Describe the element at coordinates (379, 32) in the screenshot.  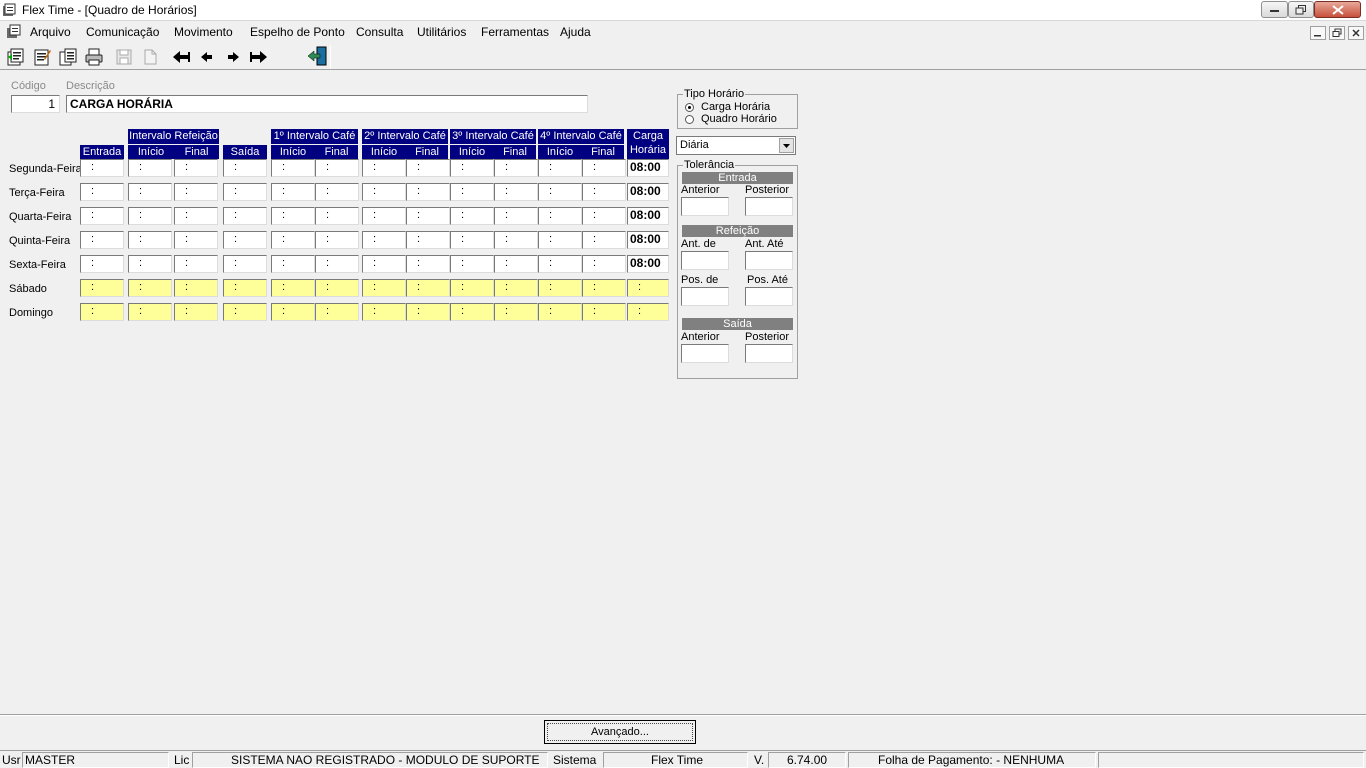
I see `menu-consulta: Consulta` at that location.